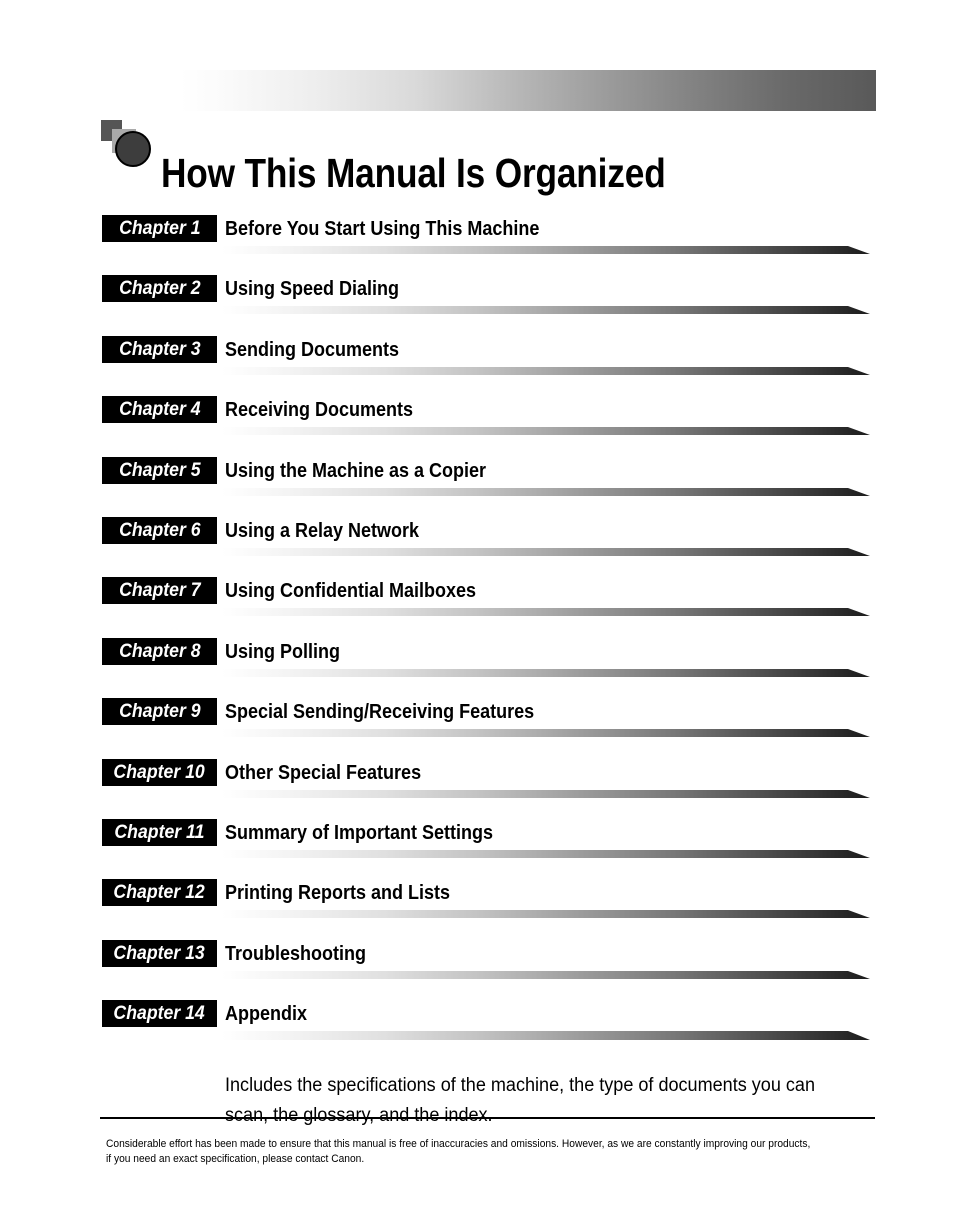 Image resolution: width=954 pixels, height=1227 pixels. What do you see at coordinates (477, 781) in the screenshot?
I see `chapter-row: Chapter 10 Other Special Features` at bounding box center [477, 781].